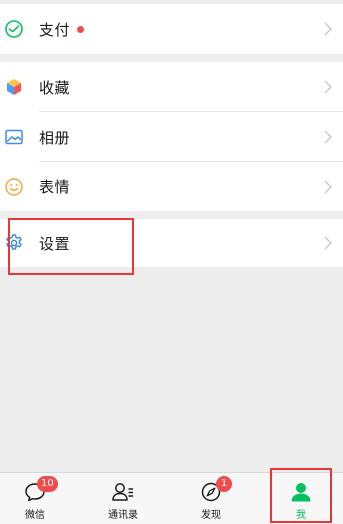 The width and height of the screenshot is (343, 524). Describe the element at coordinates (171, 87) in the screenshot. I see `menu-item-favorites: 收藏` at that location.